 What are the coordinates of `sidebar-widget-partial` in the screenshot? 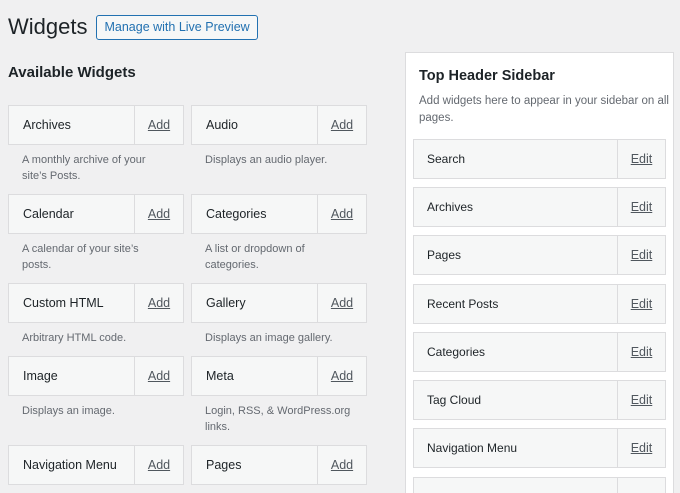 It's located at (539, 485).